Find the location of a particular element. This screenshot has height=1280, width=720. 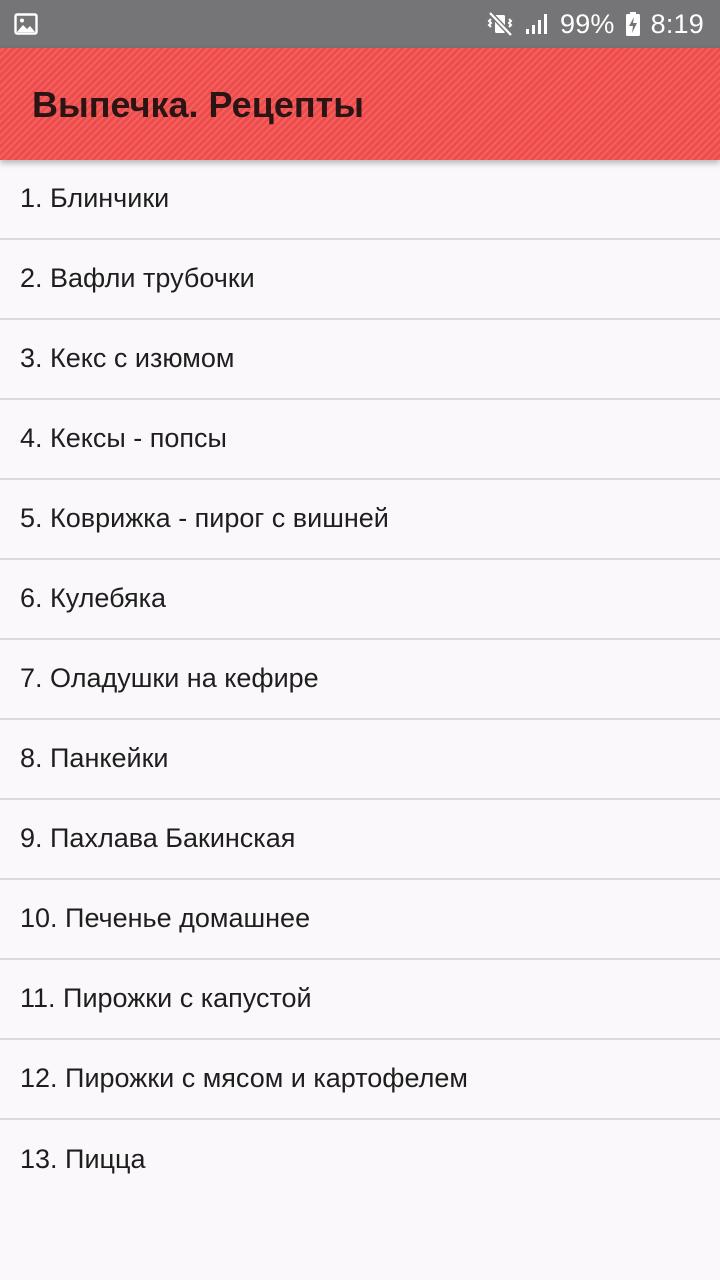

list-item: 13. Пицца is located at coordinates (360, 1160).